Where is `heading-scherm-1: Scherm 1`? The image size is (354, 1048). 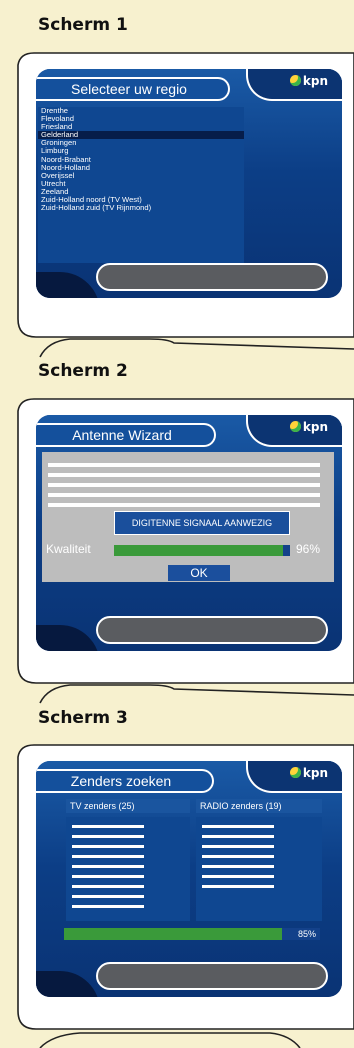 heading-scherm-1: Scherm 1 is located at coordinates (83, 25).